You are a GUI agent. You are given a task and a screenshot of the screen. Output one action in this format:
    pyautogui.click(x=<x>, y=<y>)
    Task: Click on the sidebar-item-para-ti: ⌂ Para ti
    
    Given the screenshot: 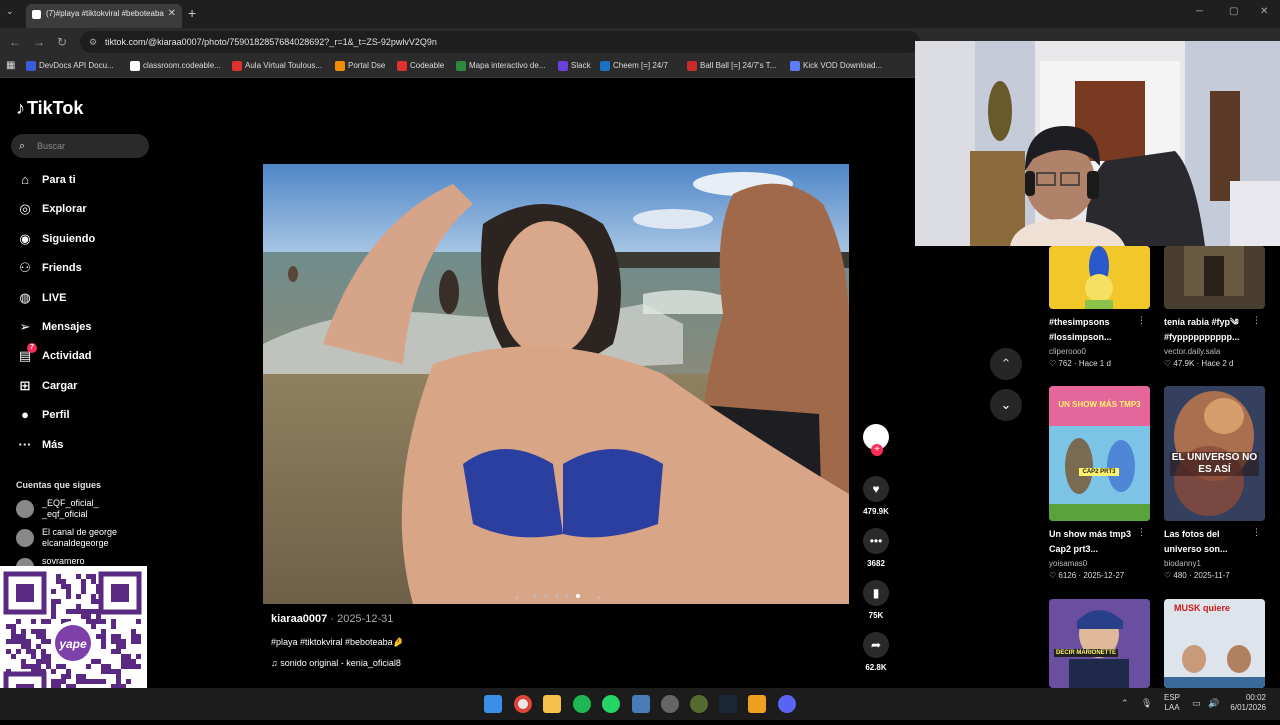 What is the action you would take?
    pyautogui.click(x=46, y=180)
    